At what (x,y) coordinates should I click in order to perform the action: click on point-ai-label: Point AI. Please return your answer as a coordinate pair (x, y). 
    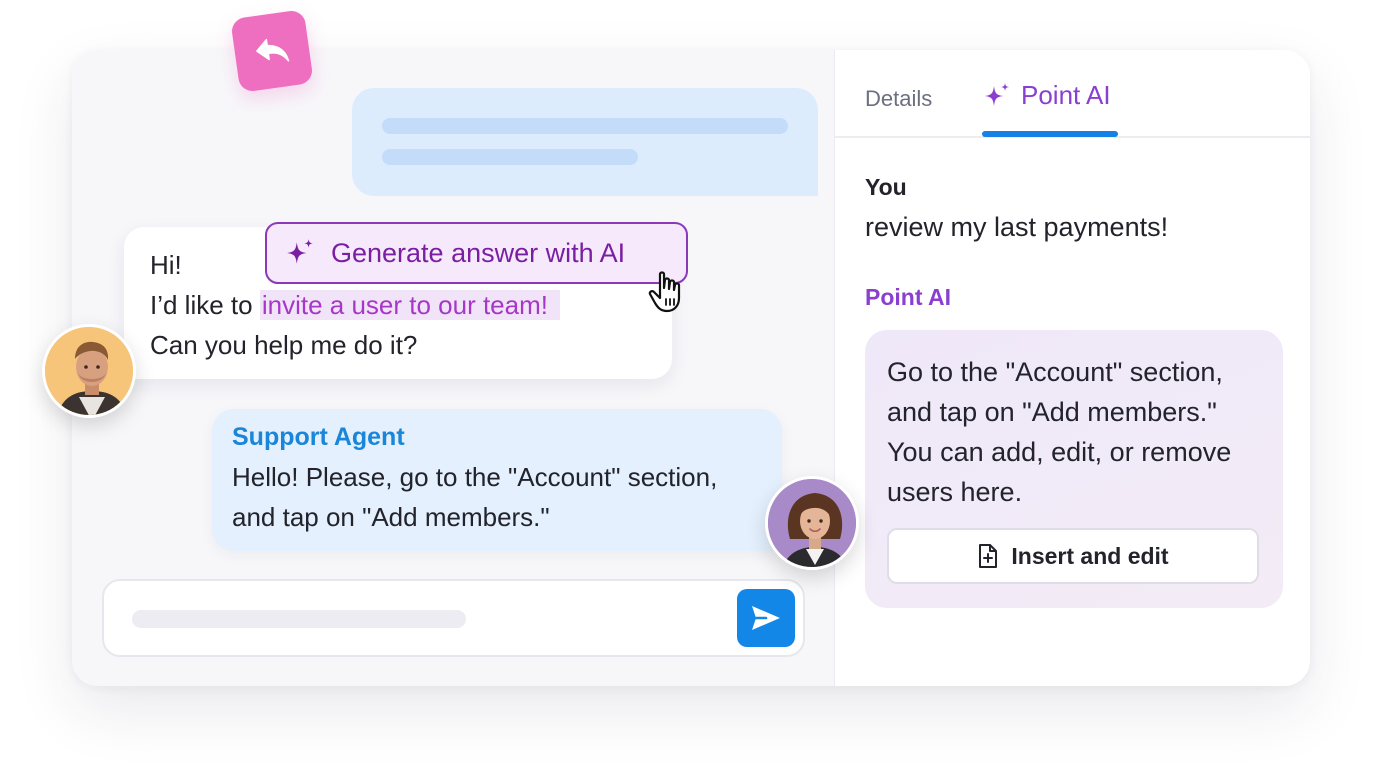
    Looking at the image, I should click on (908, 297).